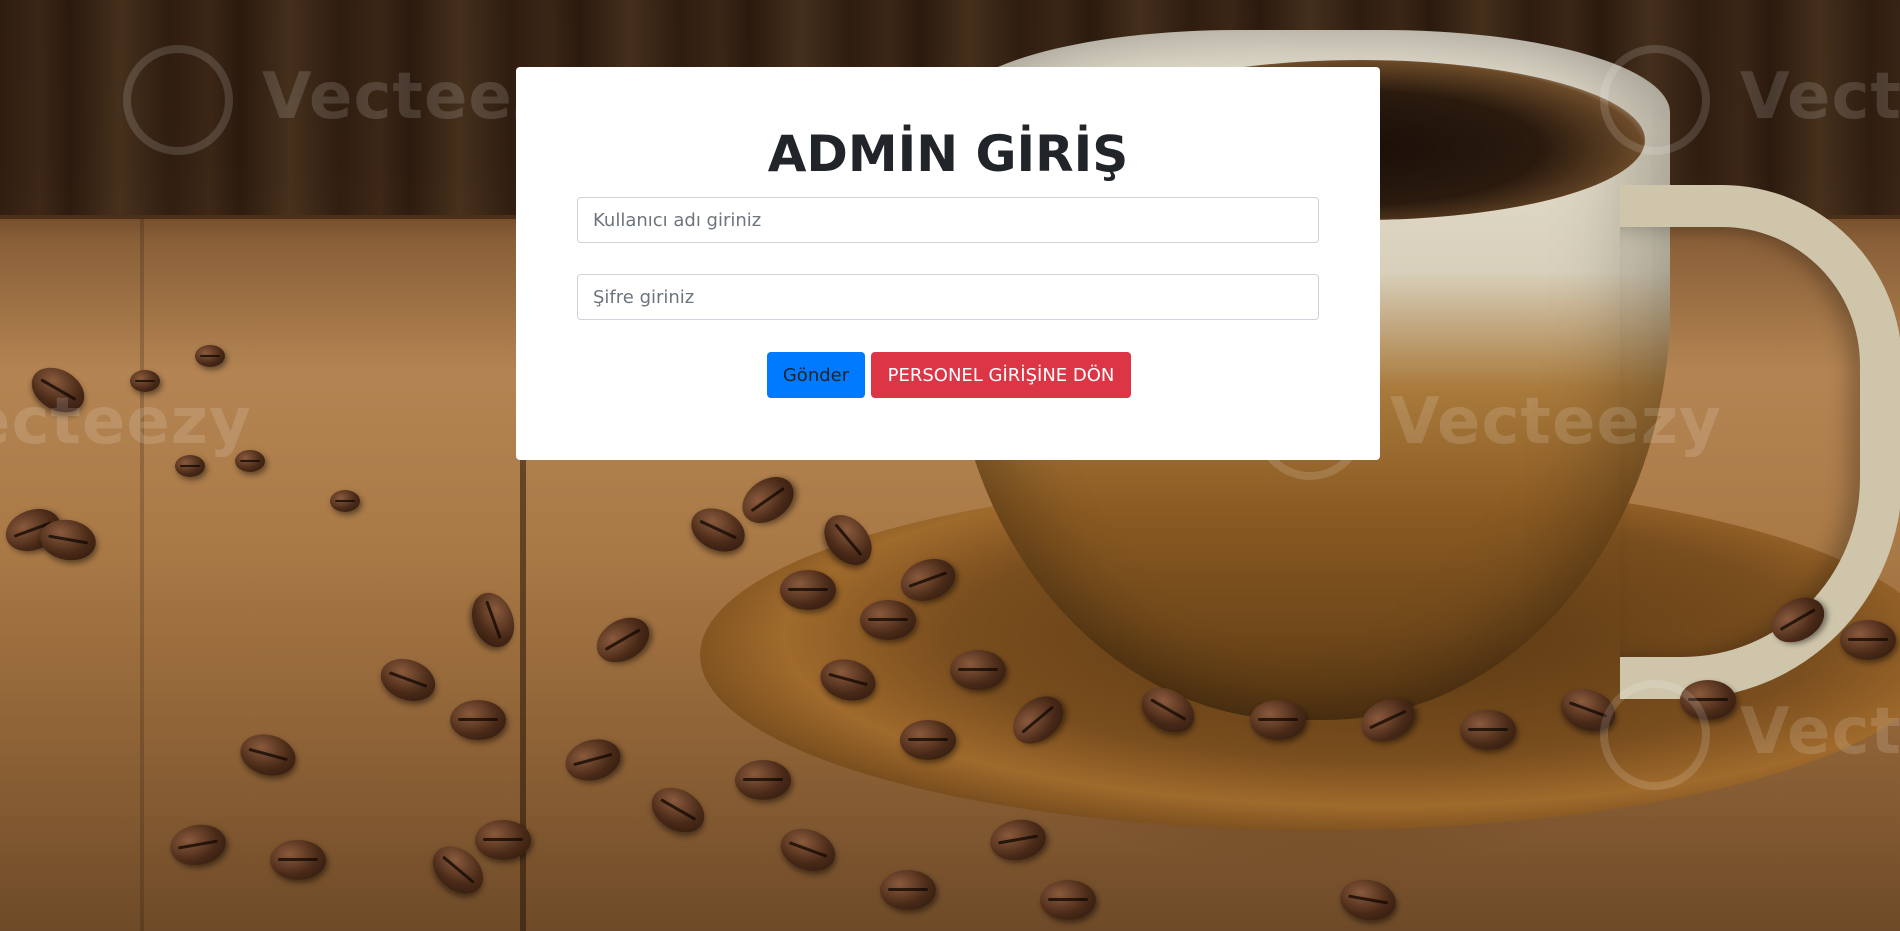 The image size is (1900, 931). Describe the element at coordinates (1001, 375) in the screenshot. I see `back-to-staff-login-button: PERSONEL GİRİŞİNE DÖN` at that location.